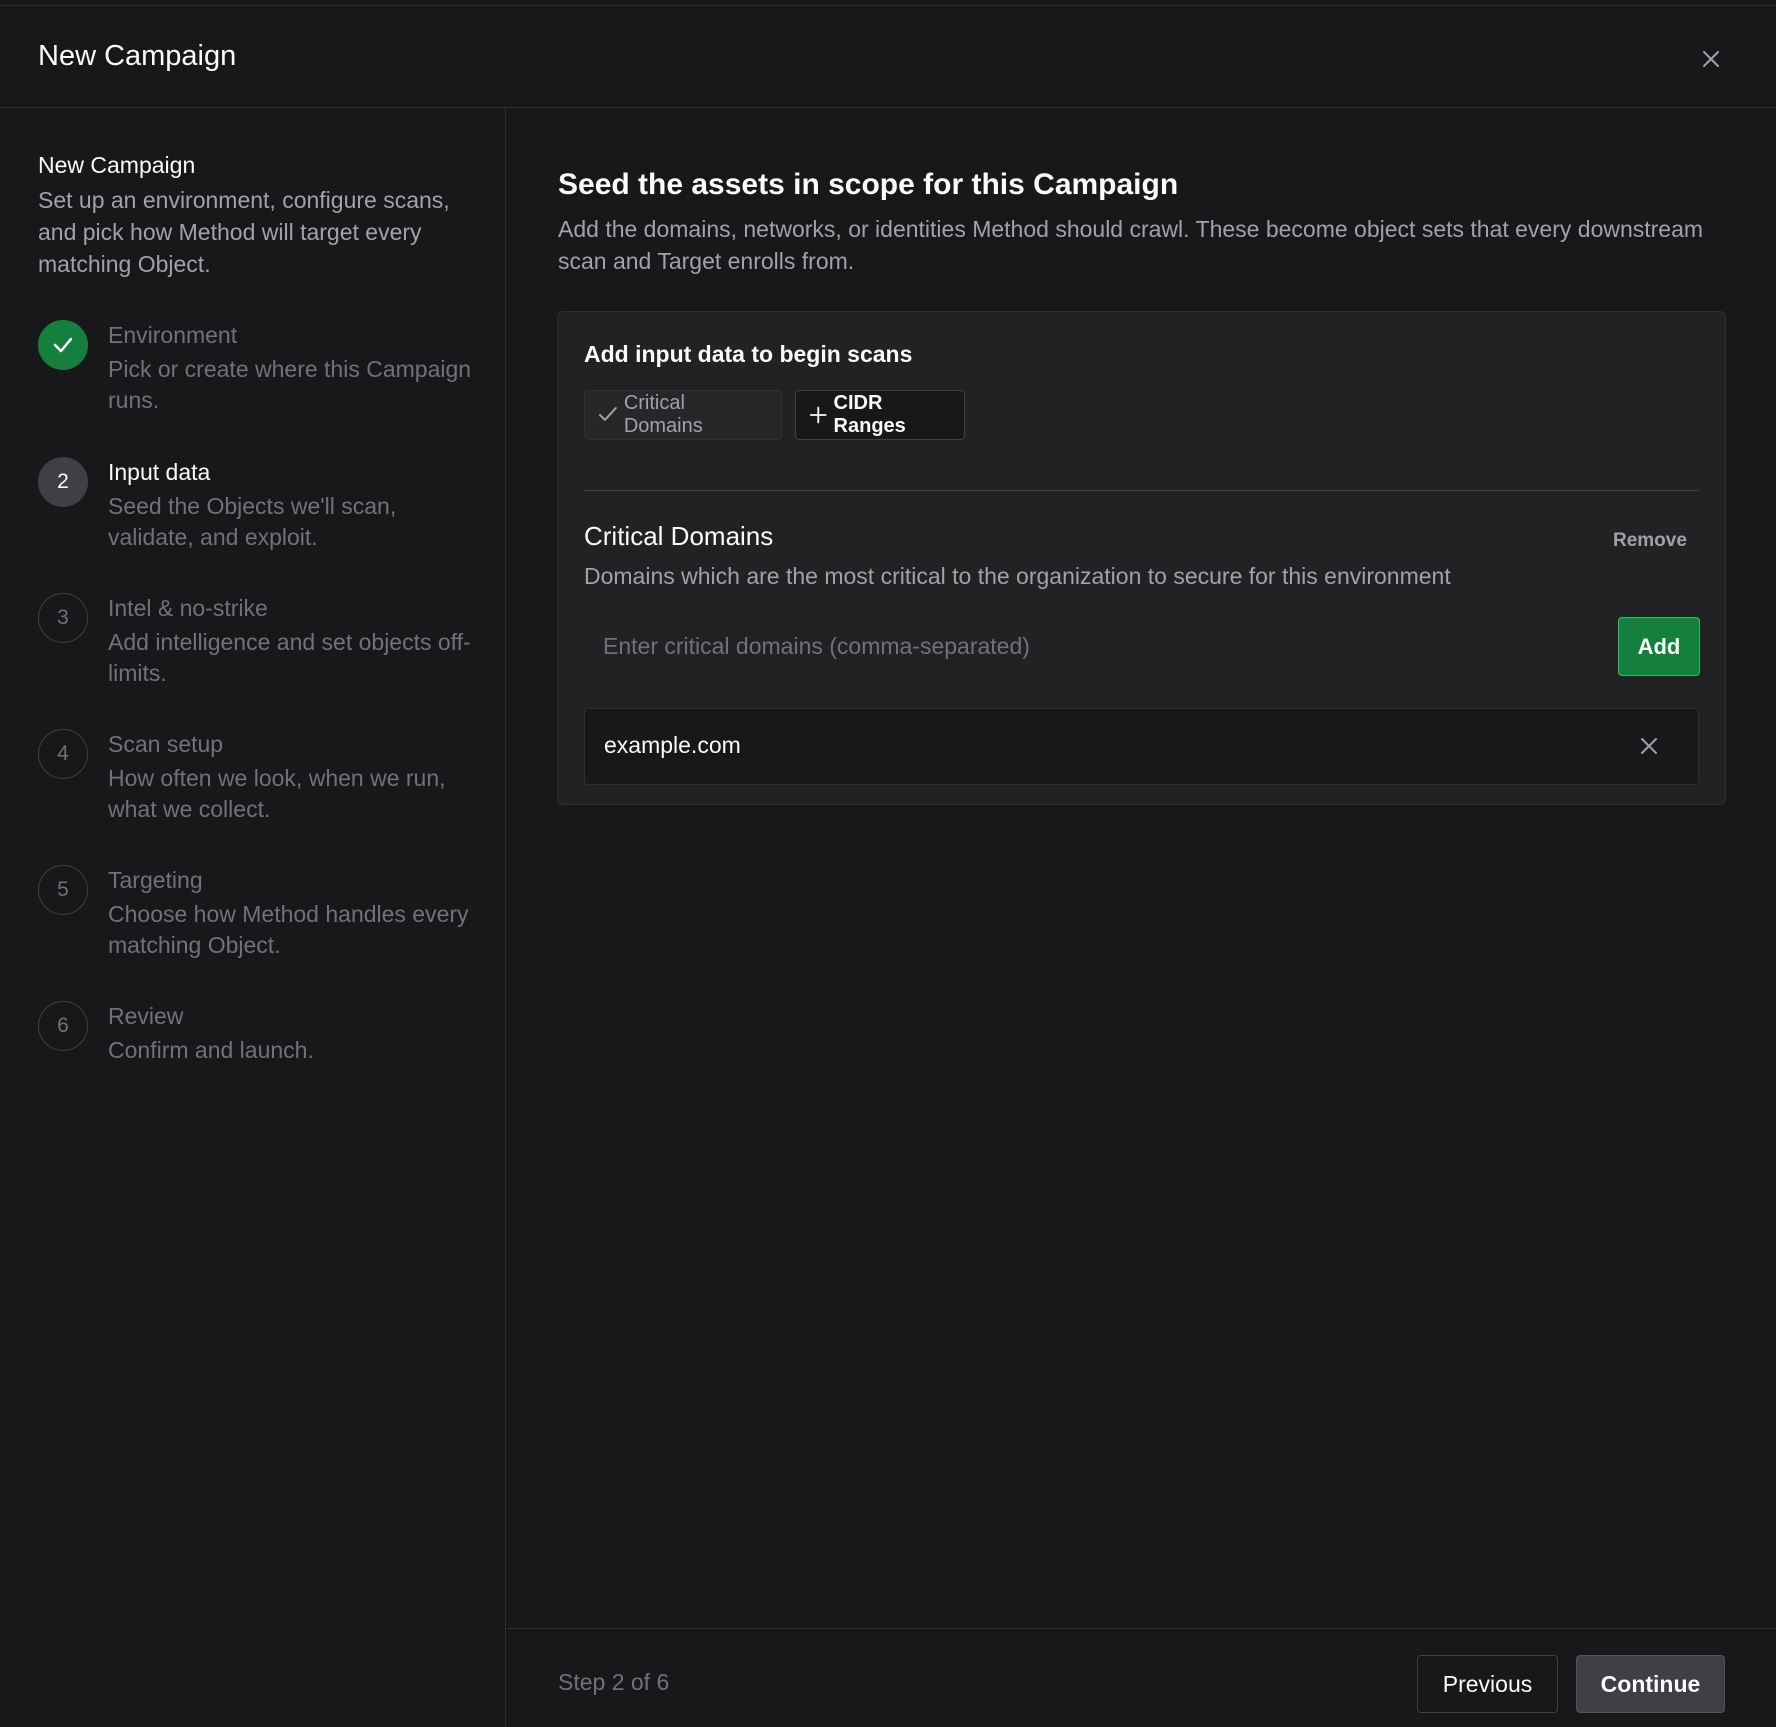  Describe the element at coordinates (869, 414) in the screenshot. I see `chip-label: CIDR Ranges` at that location.